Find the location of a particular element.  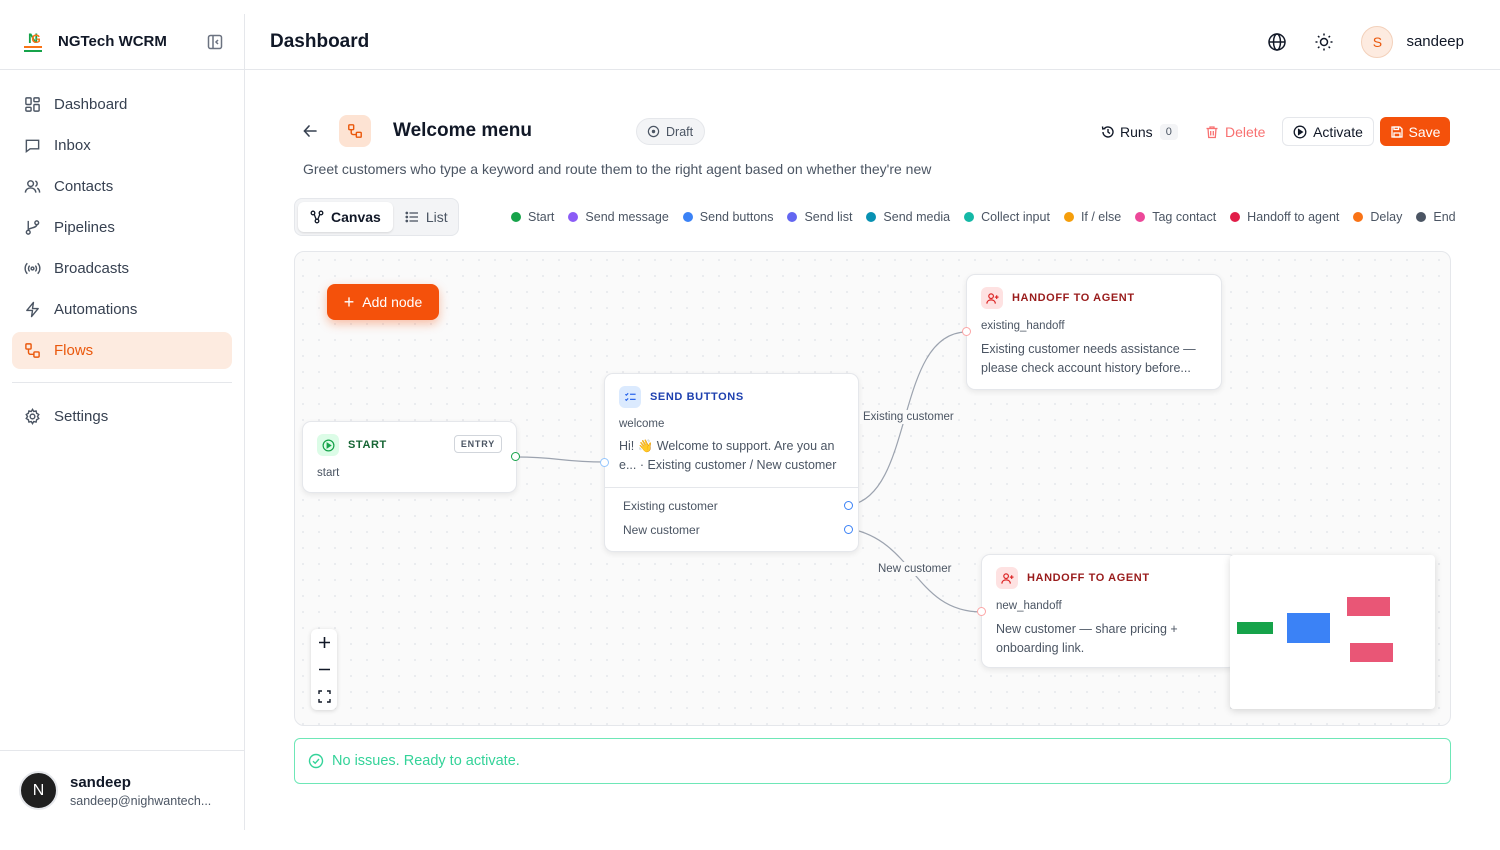

tab-canvas: Canvas is located at coordinates (345, 217).